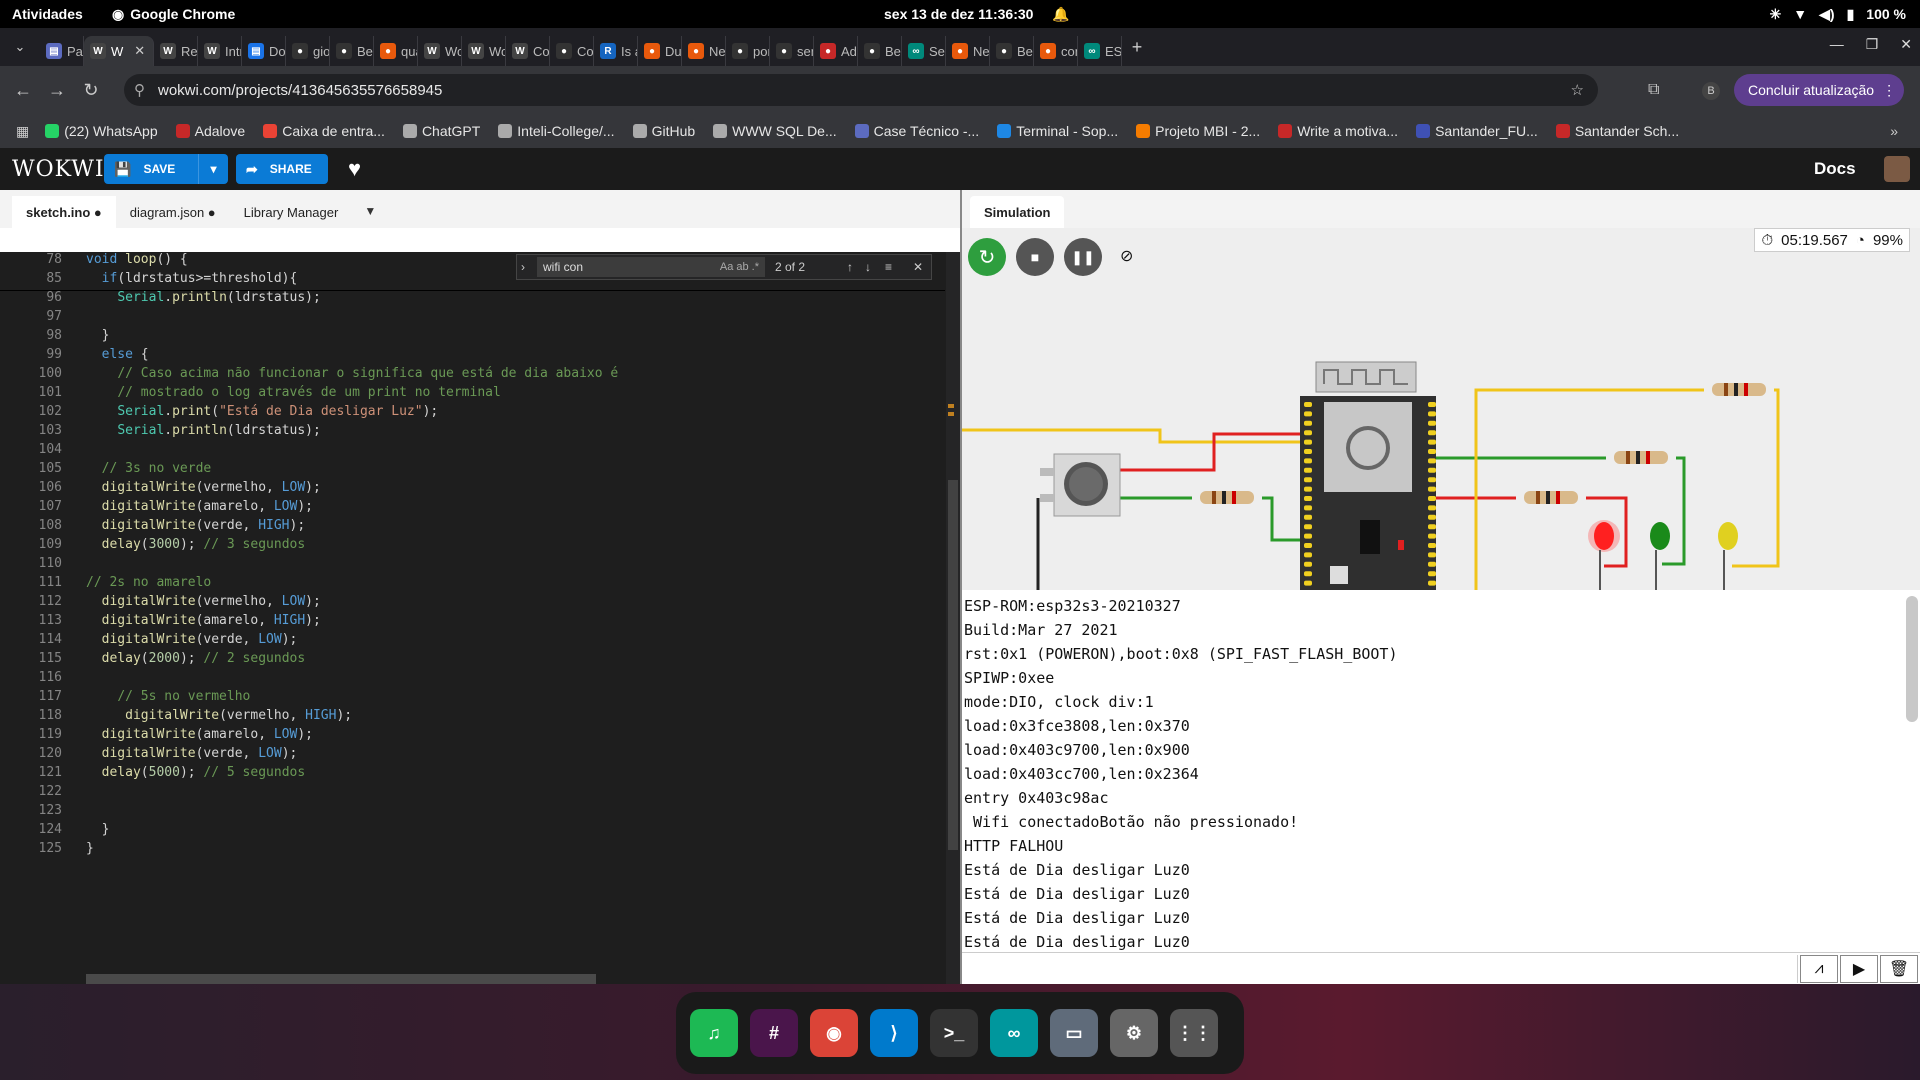 The width and height of the screenshot is (1920, 1080). What do you see at coordinates (918, 267) in the screenshot?
I see `close-find-icon: ✕` at bounding box center [918, 267].